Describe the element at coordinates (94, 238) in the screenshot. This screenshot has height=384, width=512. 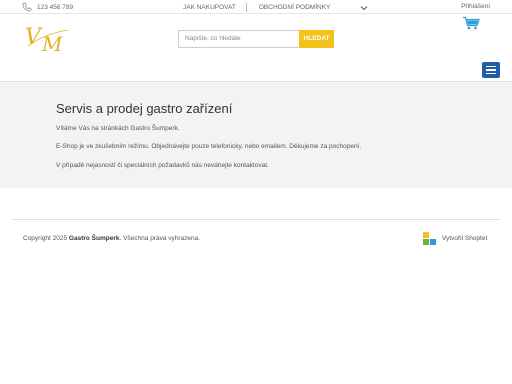
I see `copyright-brand: Gastro Šumperk` at that location.